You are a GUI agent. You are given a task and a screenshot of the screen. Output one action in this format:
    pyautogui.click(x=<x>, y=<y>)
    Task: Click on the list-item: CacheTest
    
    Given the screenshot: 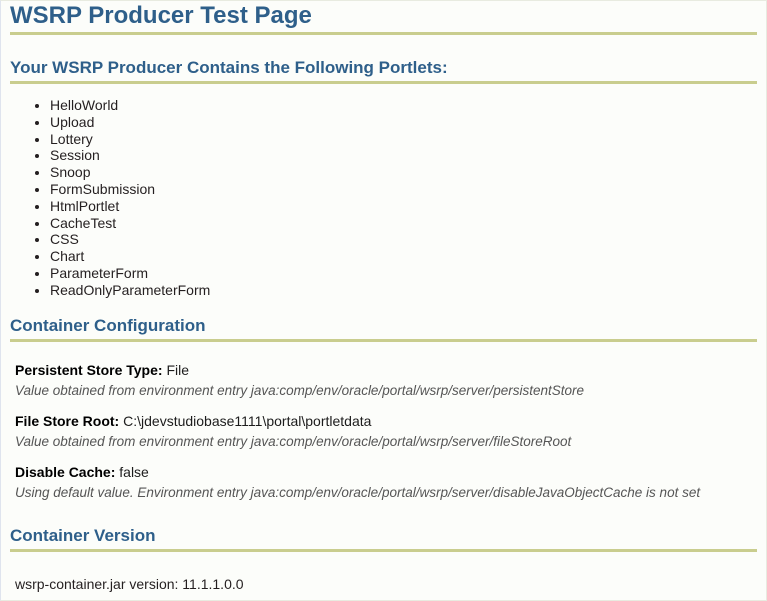 What is the action you would take?
    pyautogui.click(x=403, y=223)
    